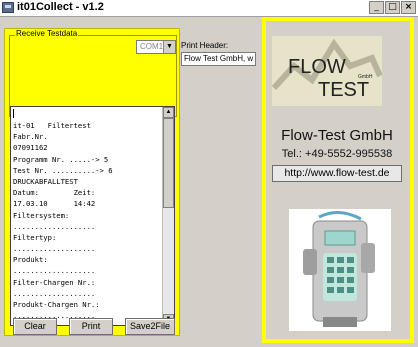 The height and width of the screenshot is (347, 418). What do you see at coordinates (60, 7) in the screenshot?
I see `window-title: it01Collect - v1.2` at bounding box center [60, 7].